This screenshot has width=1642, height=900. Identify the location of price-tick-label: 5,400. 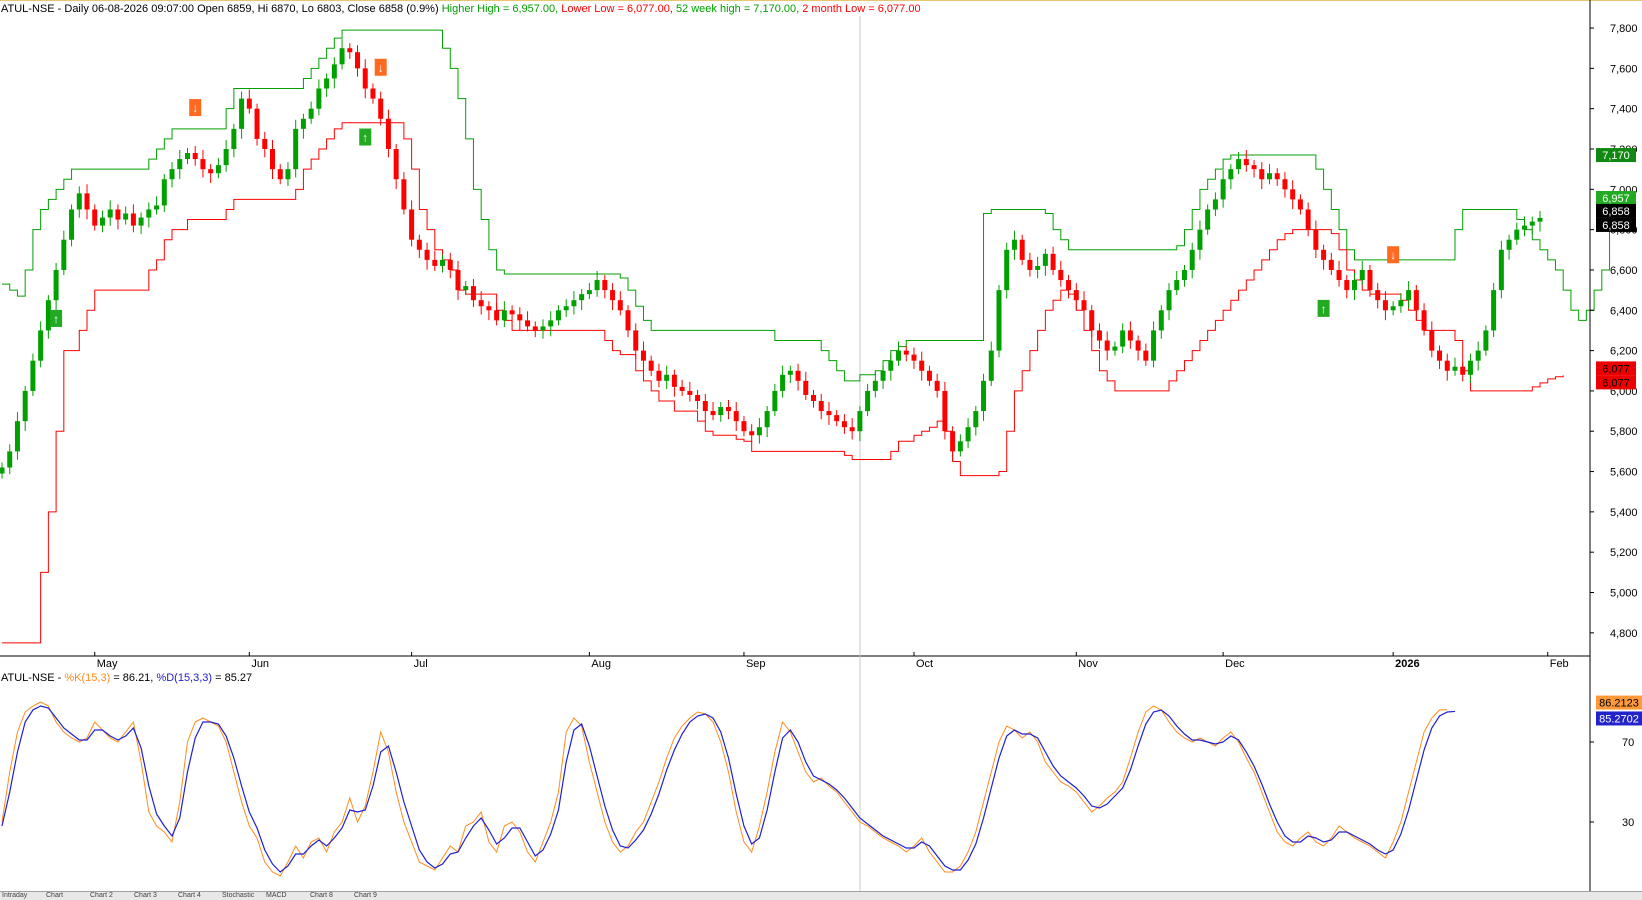
(1624, 513).